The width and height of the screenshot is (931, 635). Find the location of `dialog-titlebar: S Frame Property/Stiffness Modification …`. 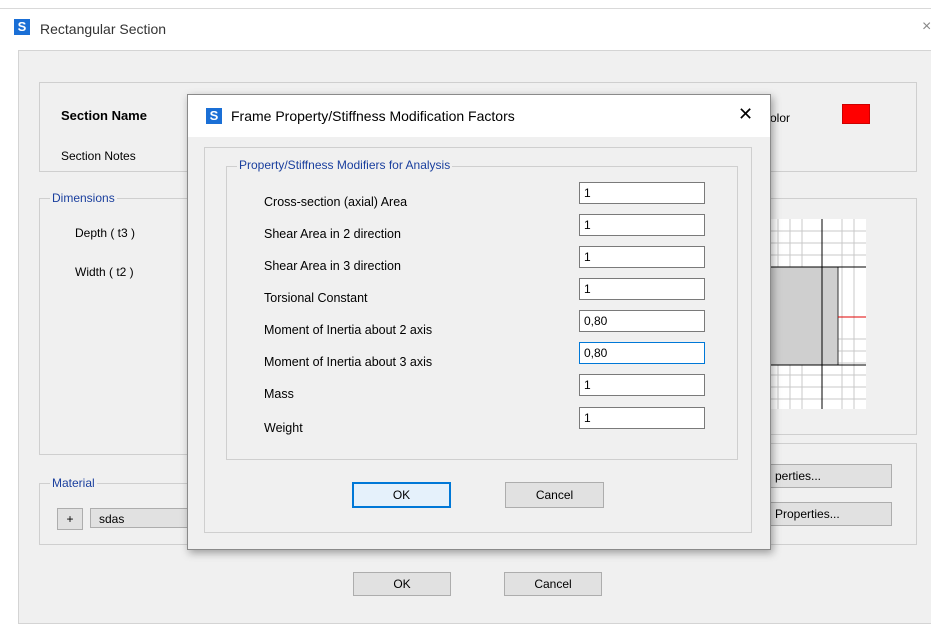

dialog-titlebar: S Frame Property/Stiffness Modification … is located at coordinates (479, 116).